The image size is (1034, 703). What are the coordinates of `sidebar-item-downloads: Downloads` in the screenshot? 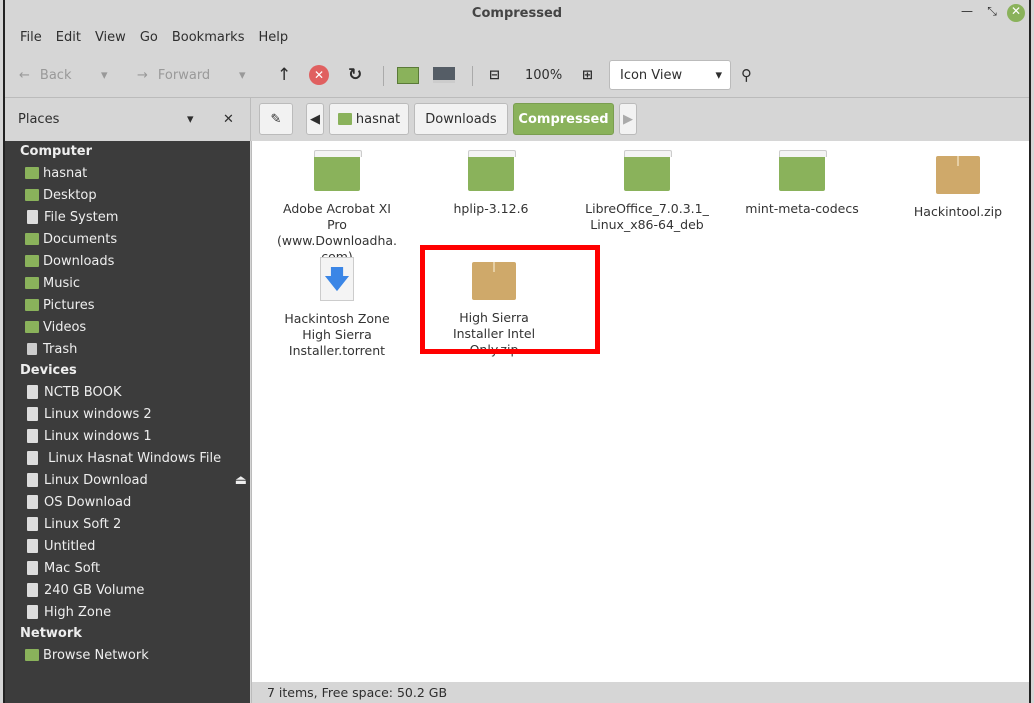 It's located at (69, 261).